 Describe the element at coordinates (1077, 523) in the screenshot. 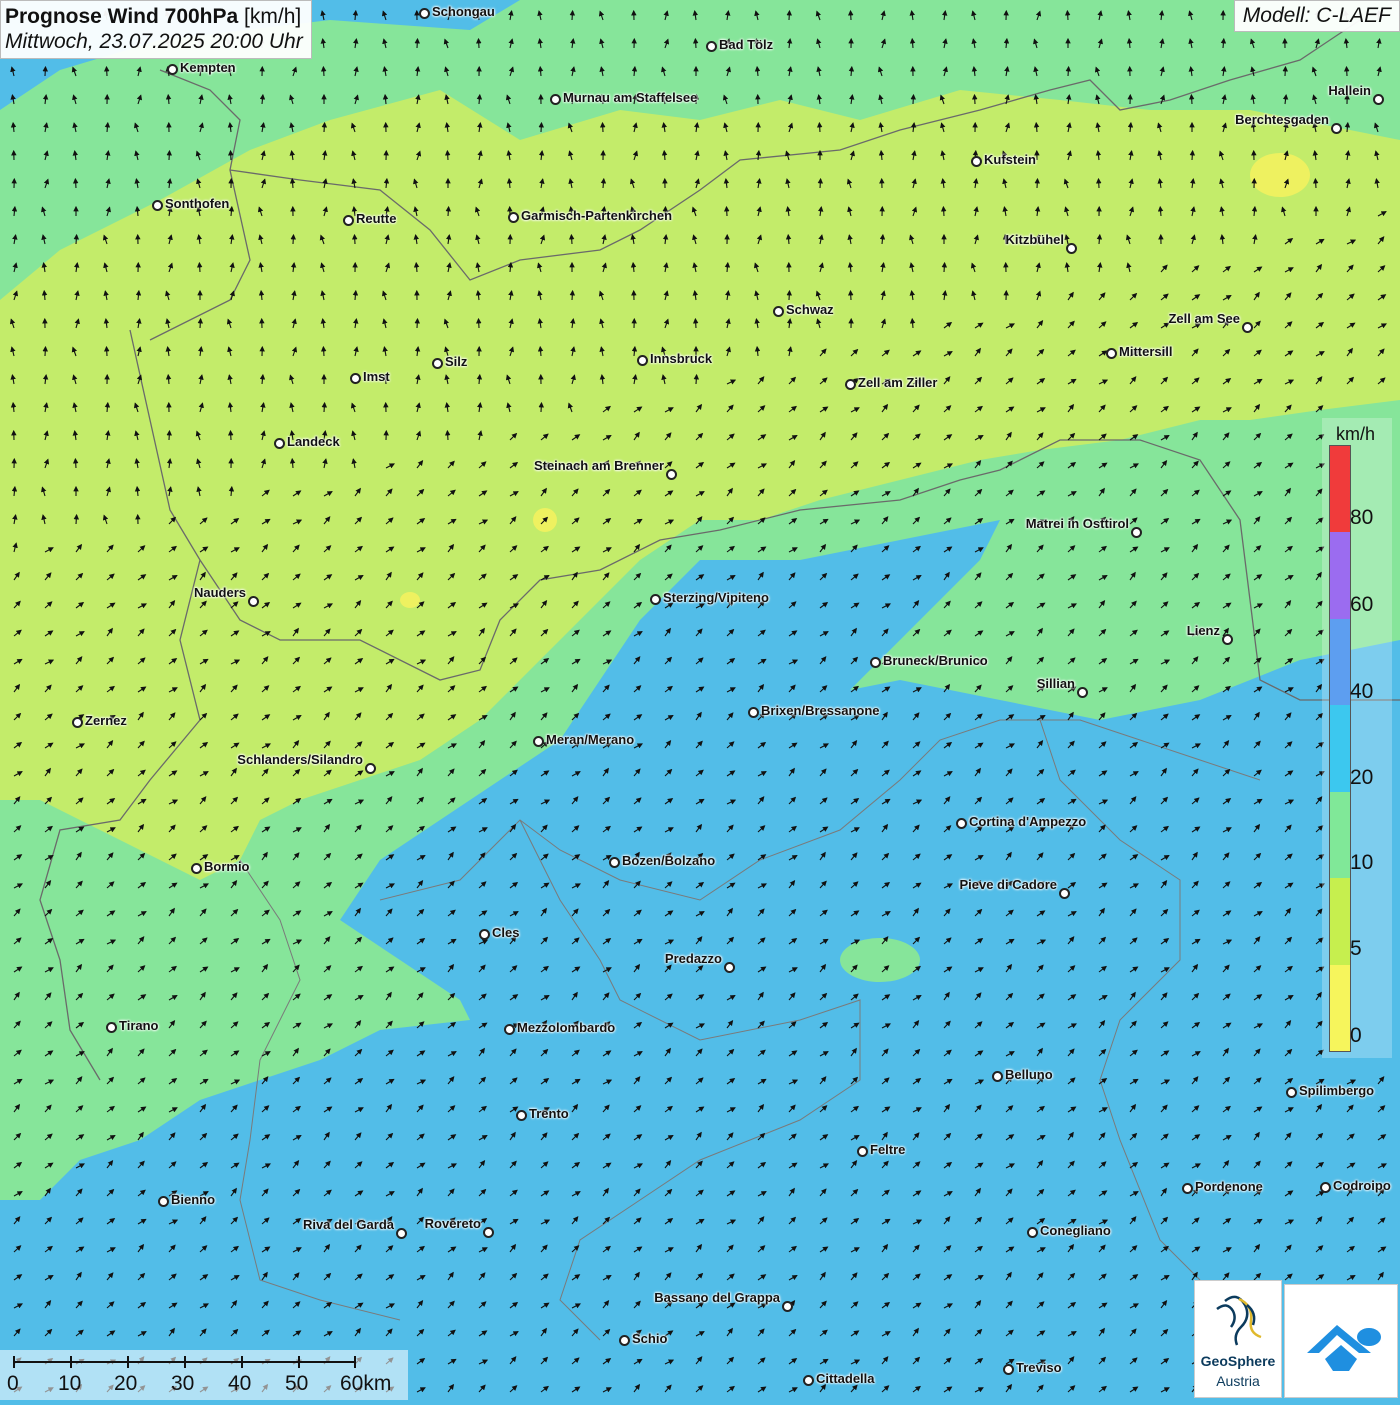

I see `city-label: Matrei in Osttirol` at that location.